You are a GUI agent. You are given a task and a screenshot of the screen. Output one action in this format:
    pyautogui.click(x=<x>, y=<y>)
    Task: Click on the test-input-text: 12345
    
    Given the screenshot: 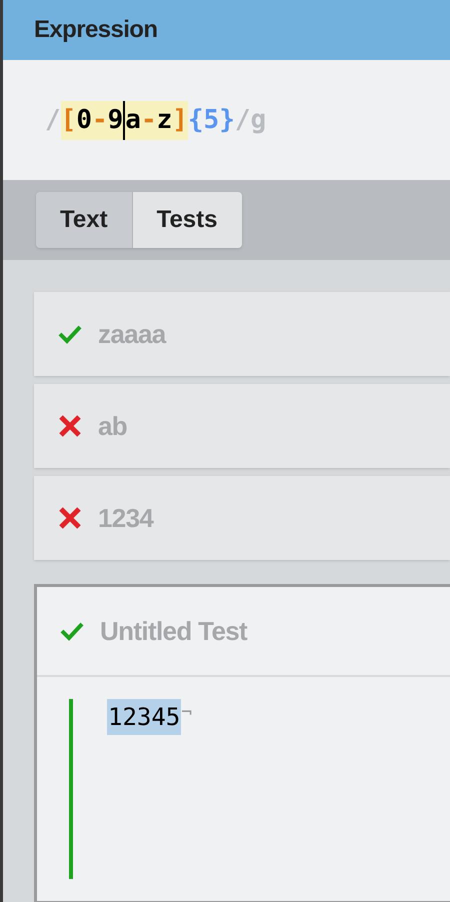 What is the action you would take?
    pyautogui.click(x=144, y=717)
    